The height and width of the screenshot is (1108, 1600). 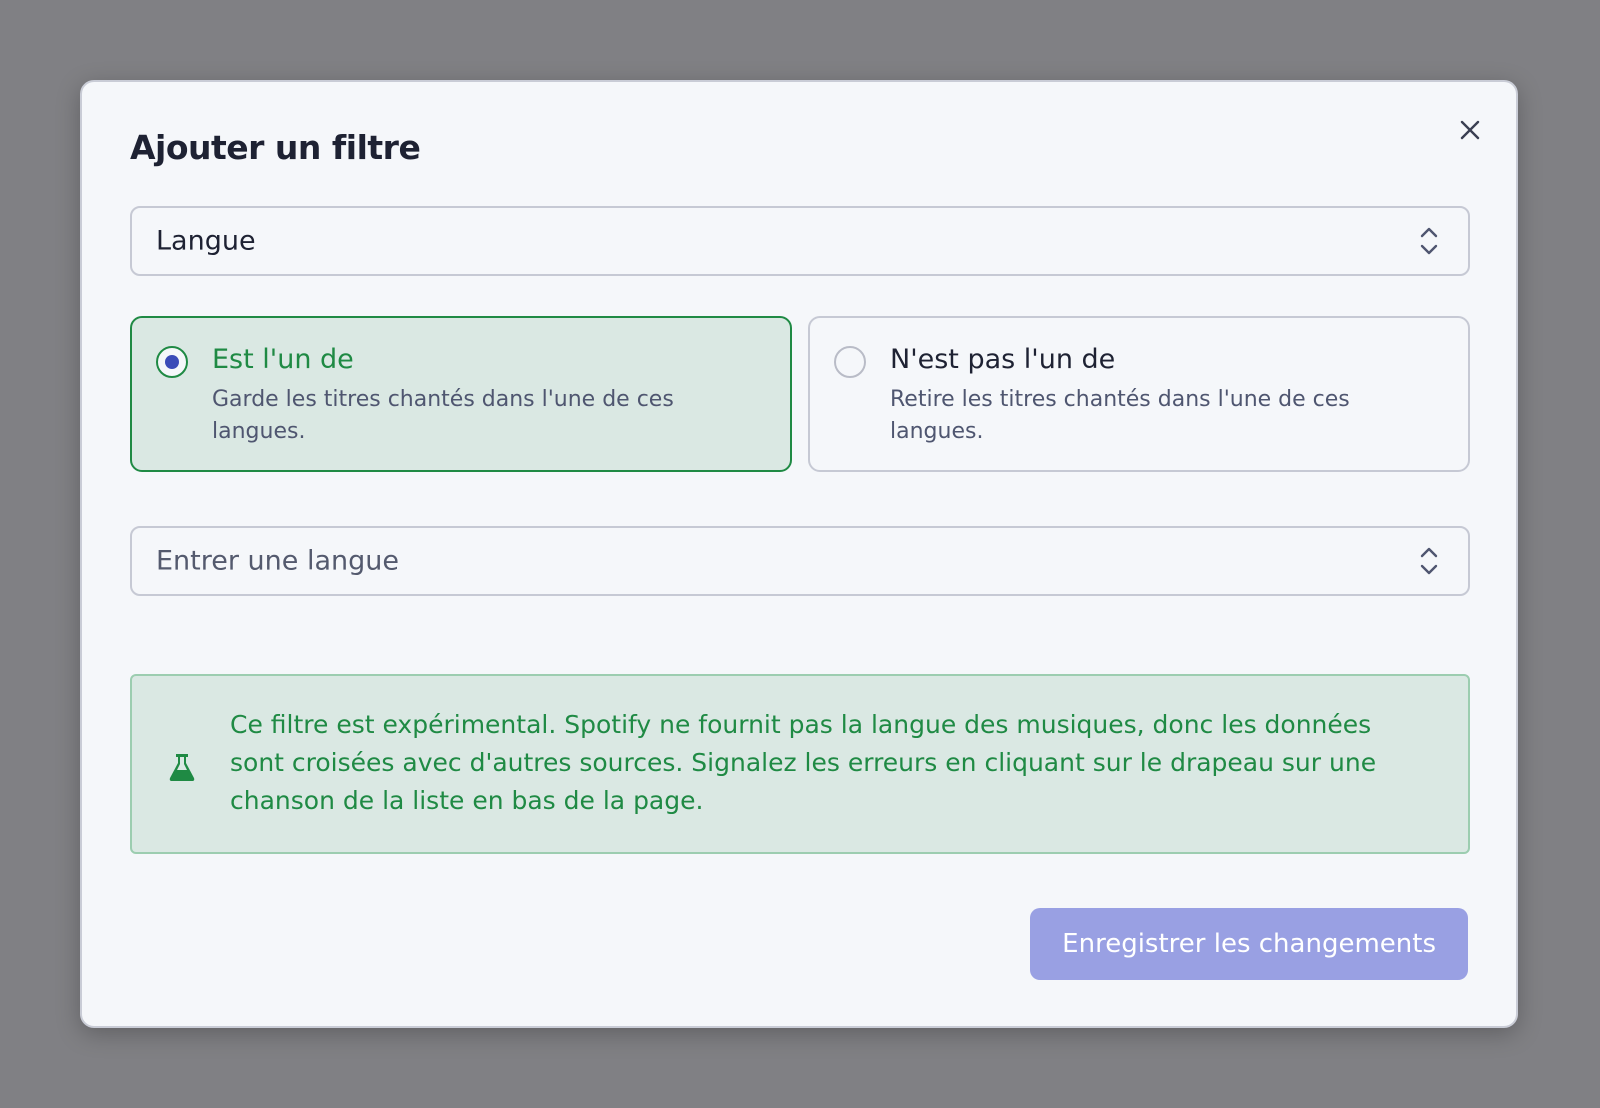 What do you see at coordinates (800, 561) in the screenshot?
I see `language-select: Entrer une langue` at bounding box center [800, 561].